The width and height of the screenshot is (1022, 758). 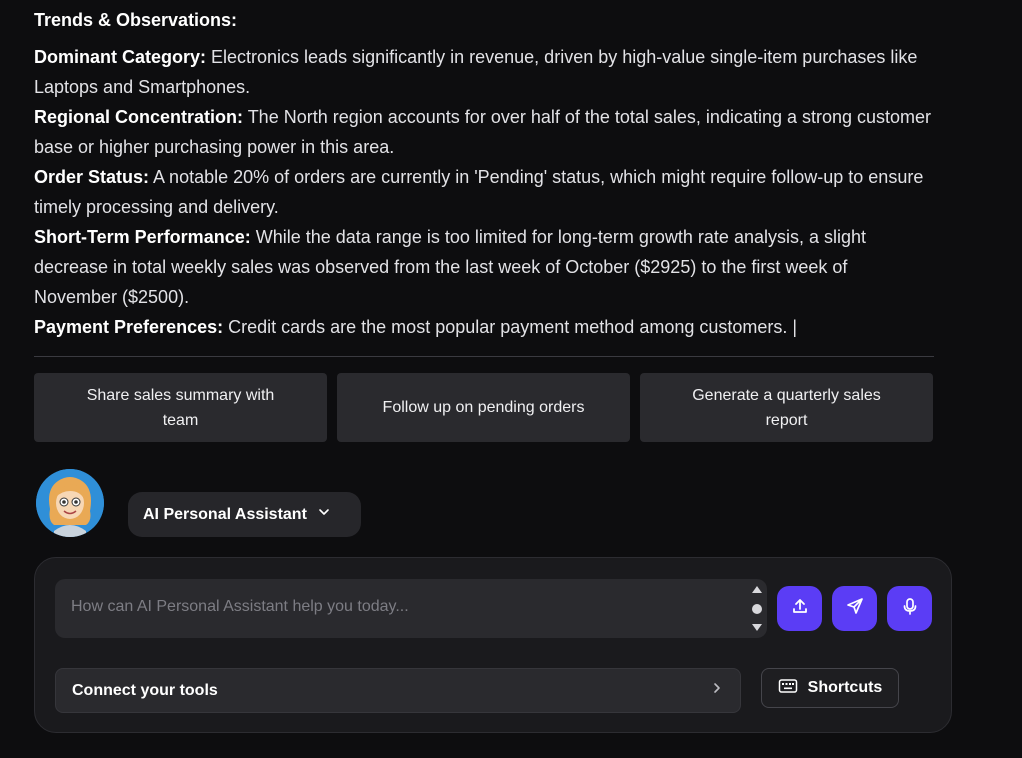 I want to click on observation-label: Payment Preferences:, so click(x=129, y=327).